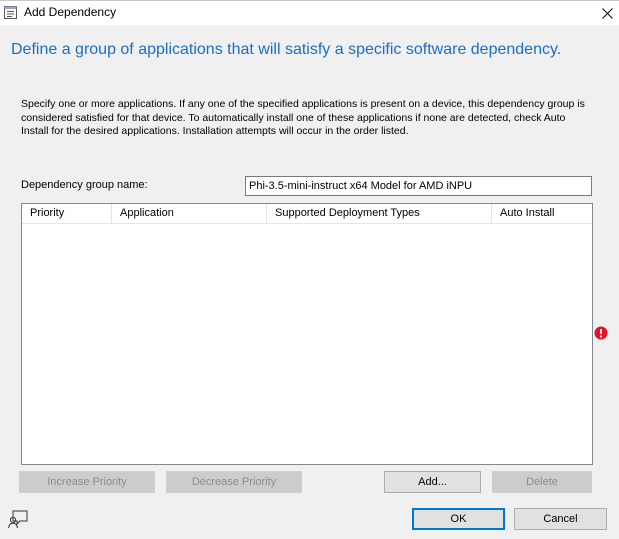 This screenshot has height=539, width=619. What do you see at coordinates (560, 519) in the screenshot?
I see `cancel-button: Cancel` at bounding box center [560, 519].